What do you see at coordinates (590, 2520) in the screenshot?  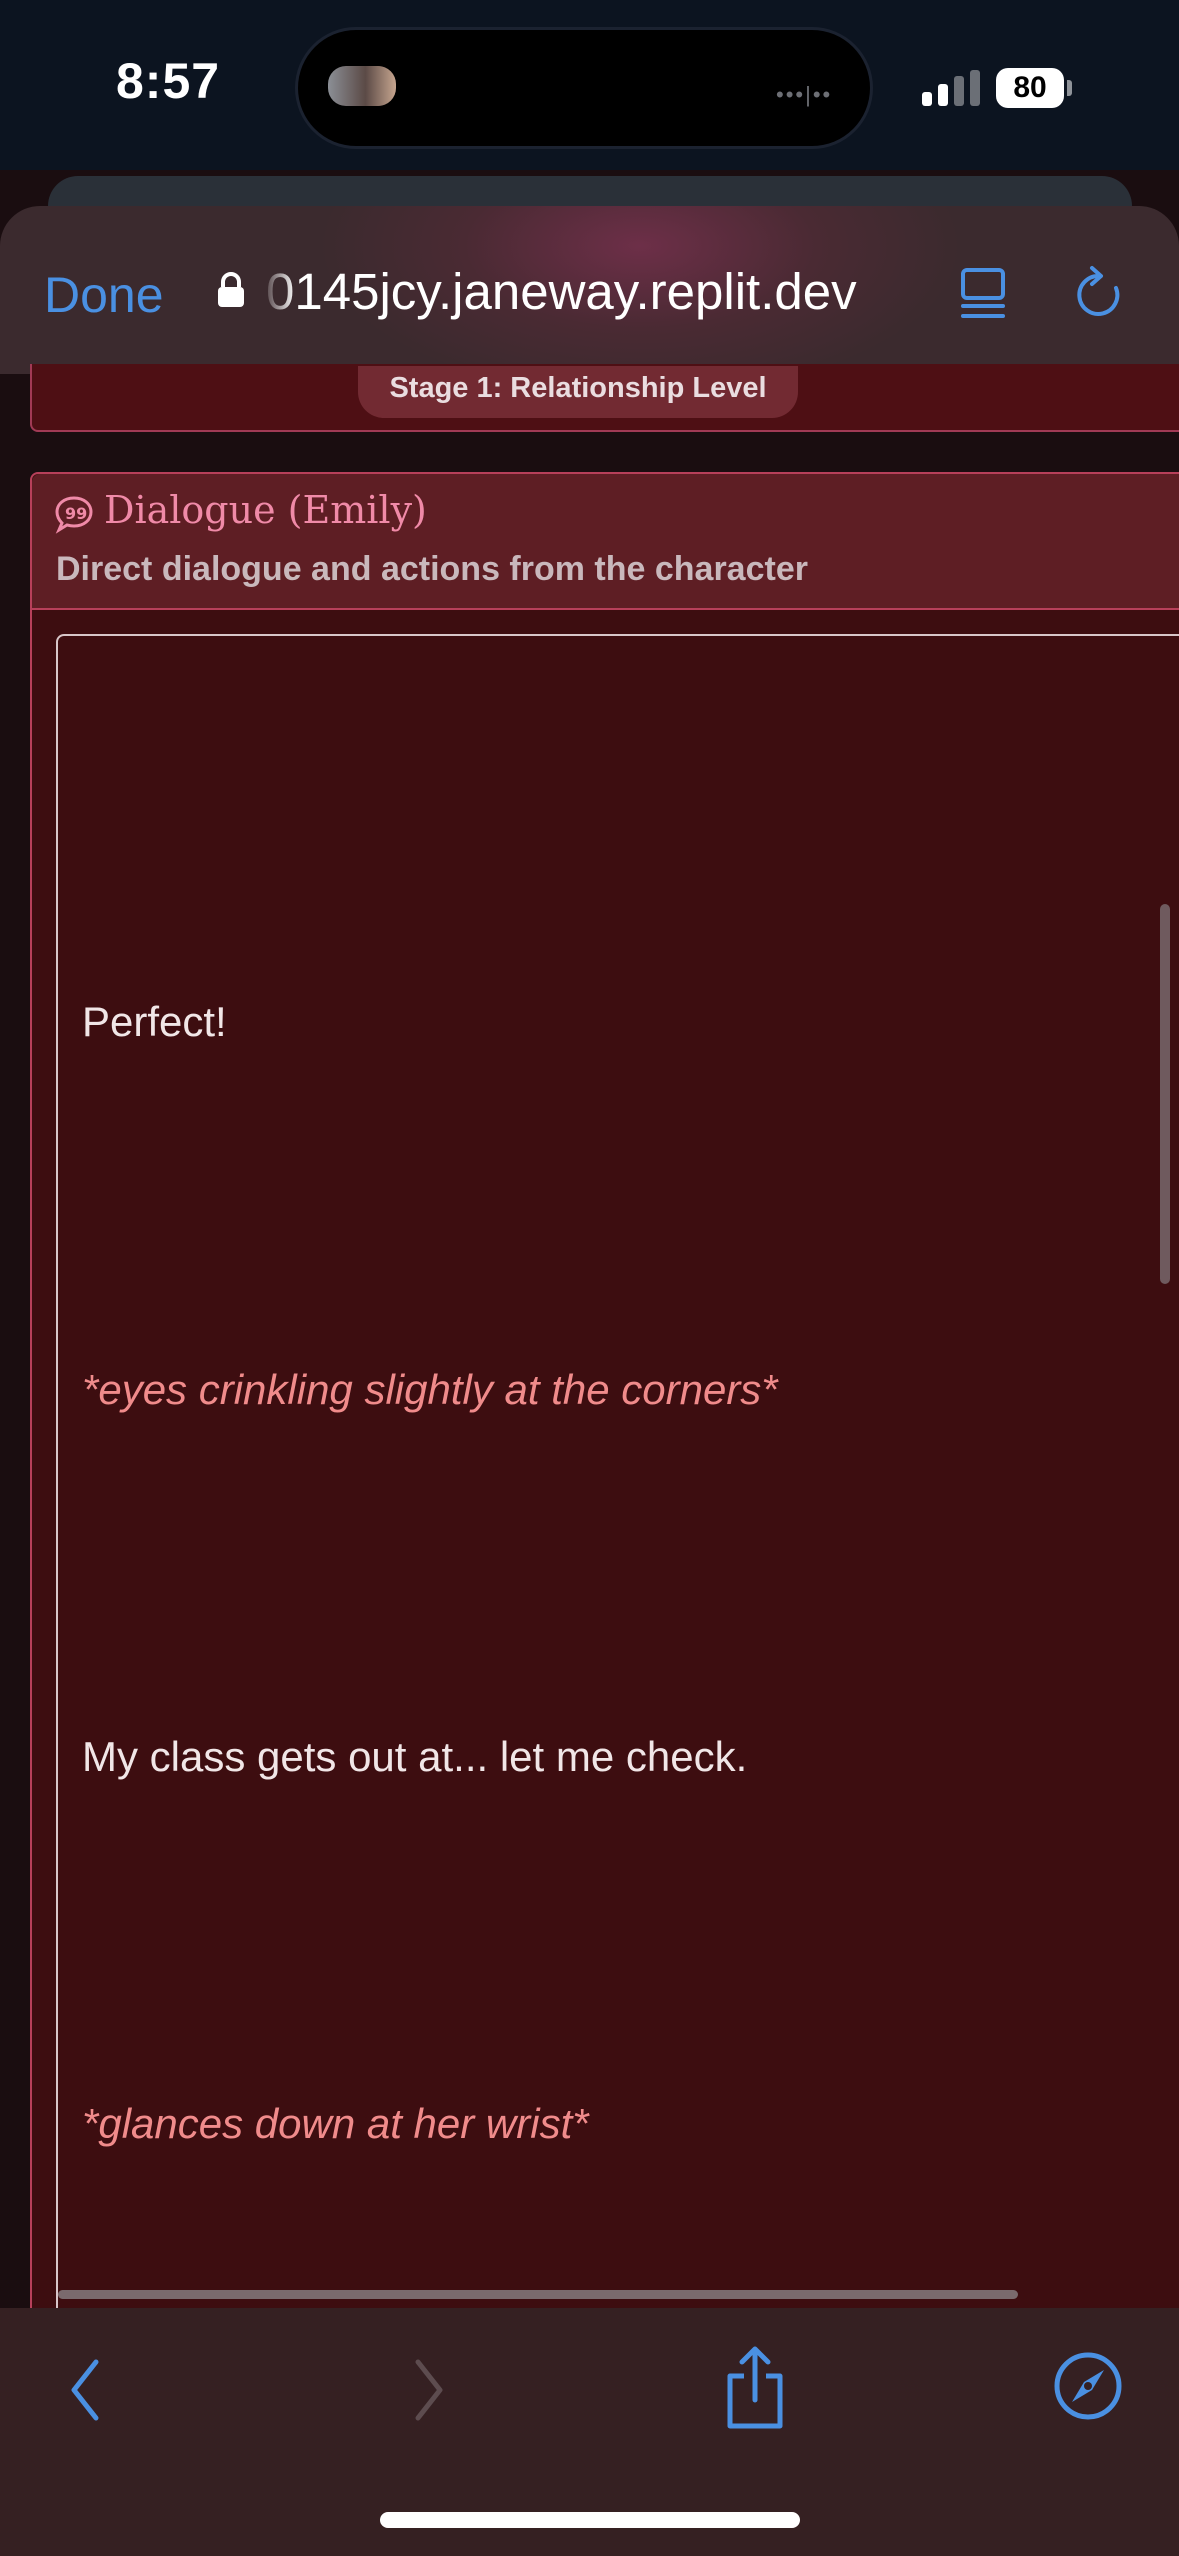 I see `home-indicator` at bounding box center [590, 2520].